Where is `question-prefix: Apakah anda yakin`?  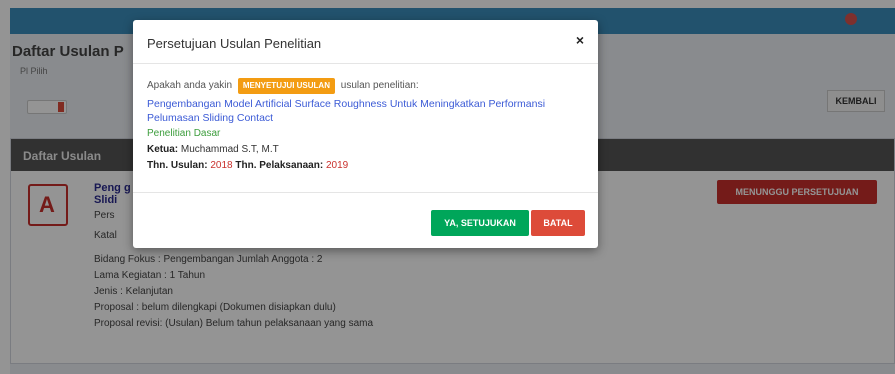 question-prefix: Apakah anda yakin is located at coordinates (190, 85).